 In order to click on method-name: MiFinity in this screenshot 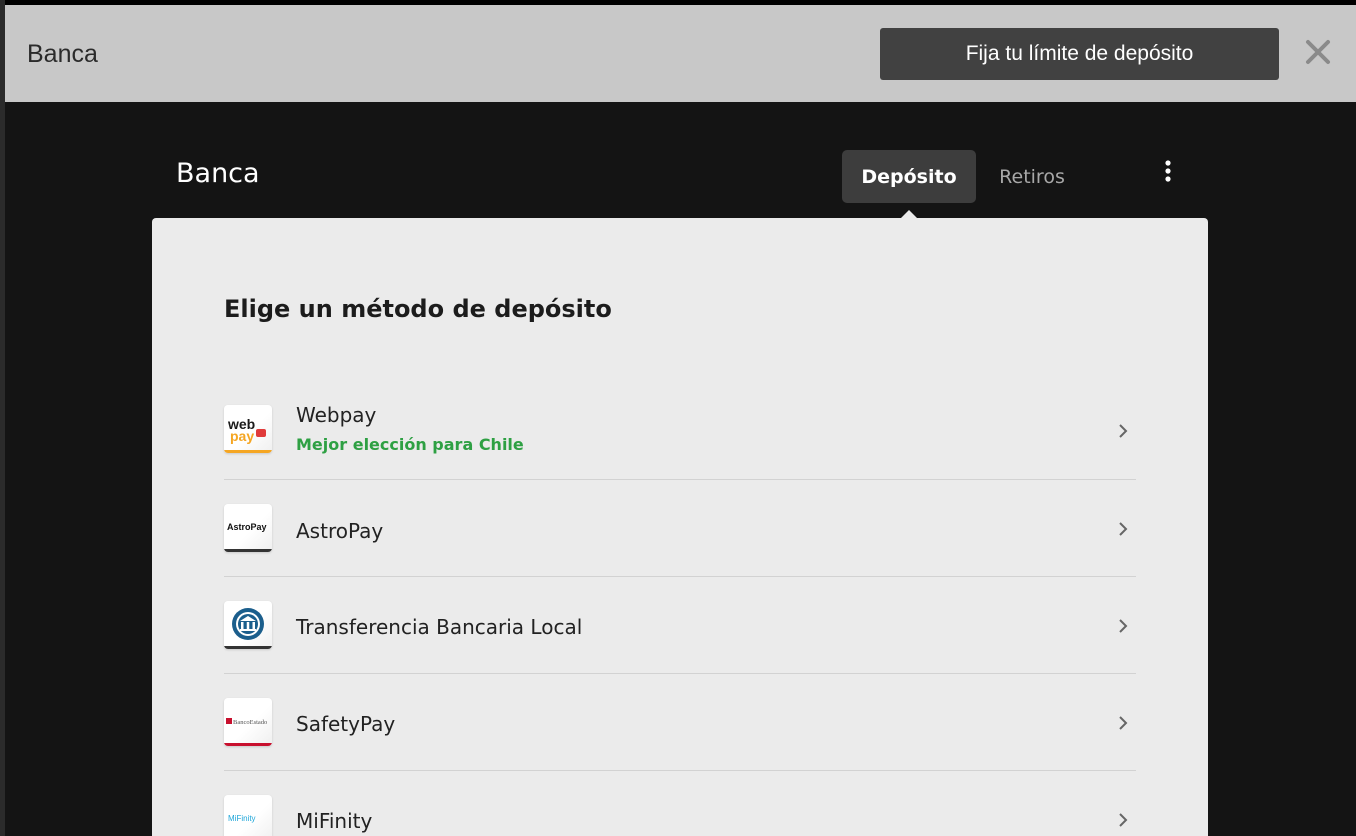, I will do `click(334, 821)`.